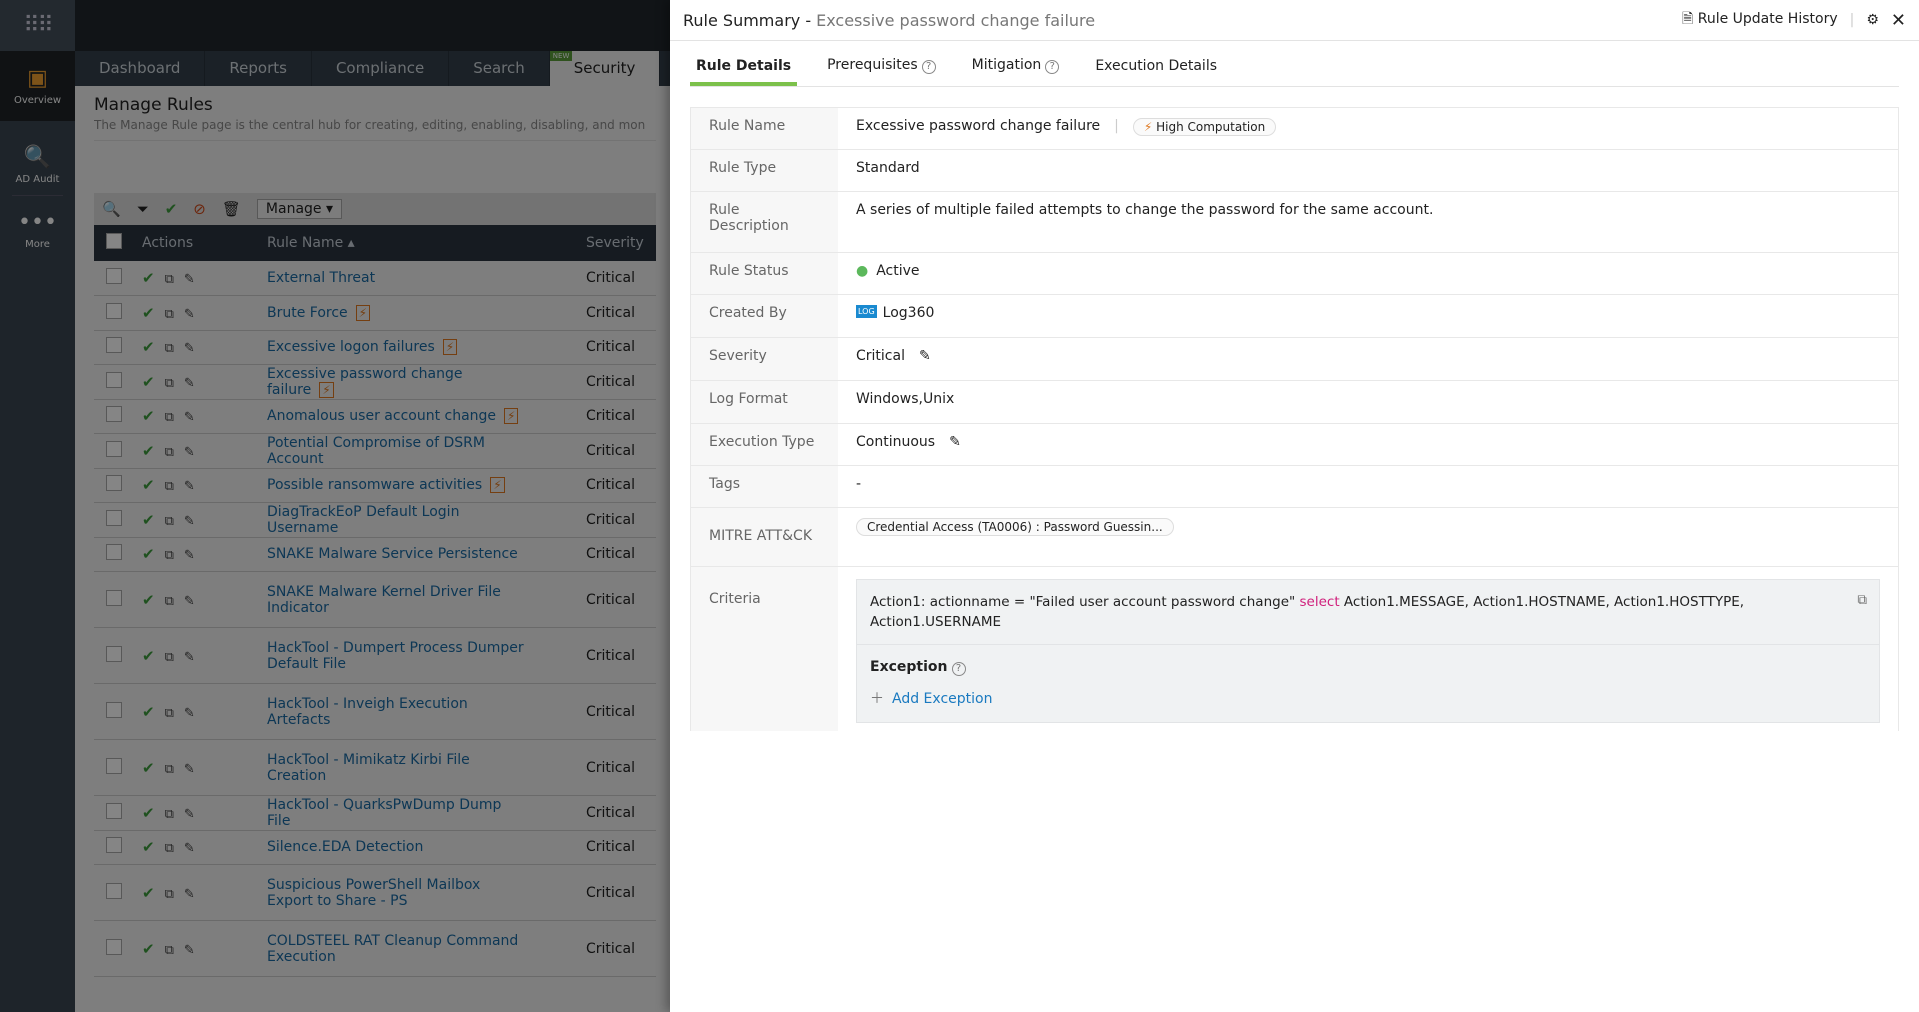 Image resolution: width=1919 pixels, height=1012 pixels. Describe the element at coordinates (764, 537) in the screenshot. I see `label: MITRE ATT&CK` at that location.